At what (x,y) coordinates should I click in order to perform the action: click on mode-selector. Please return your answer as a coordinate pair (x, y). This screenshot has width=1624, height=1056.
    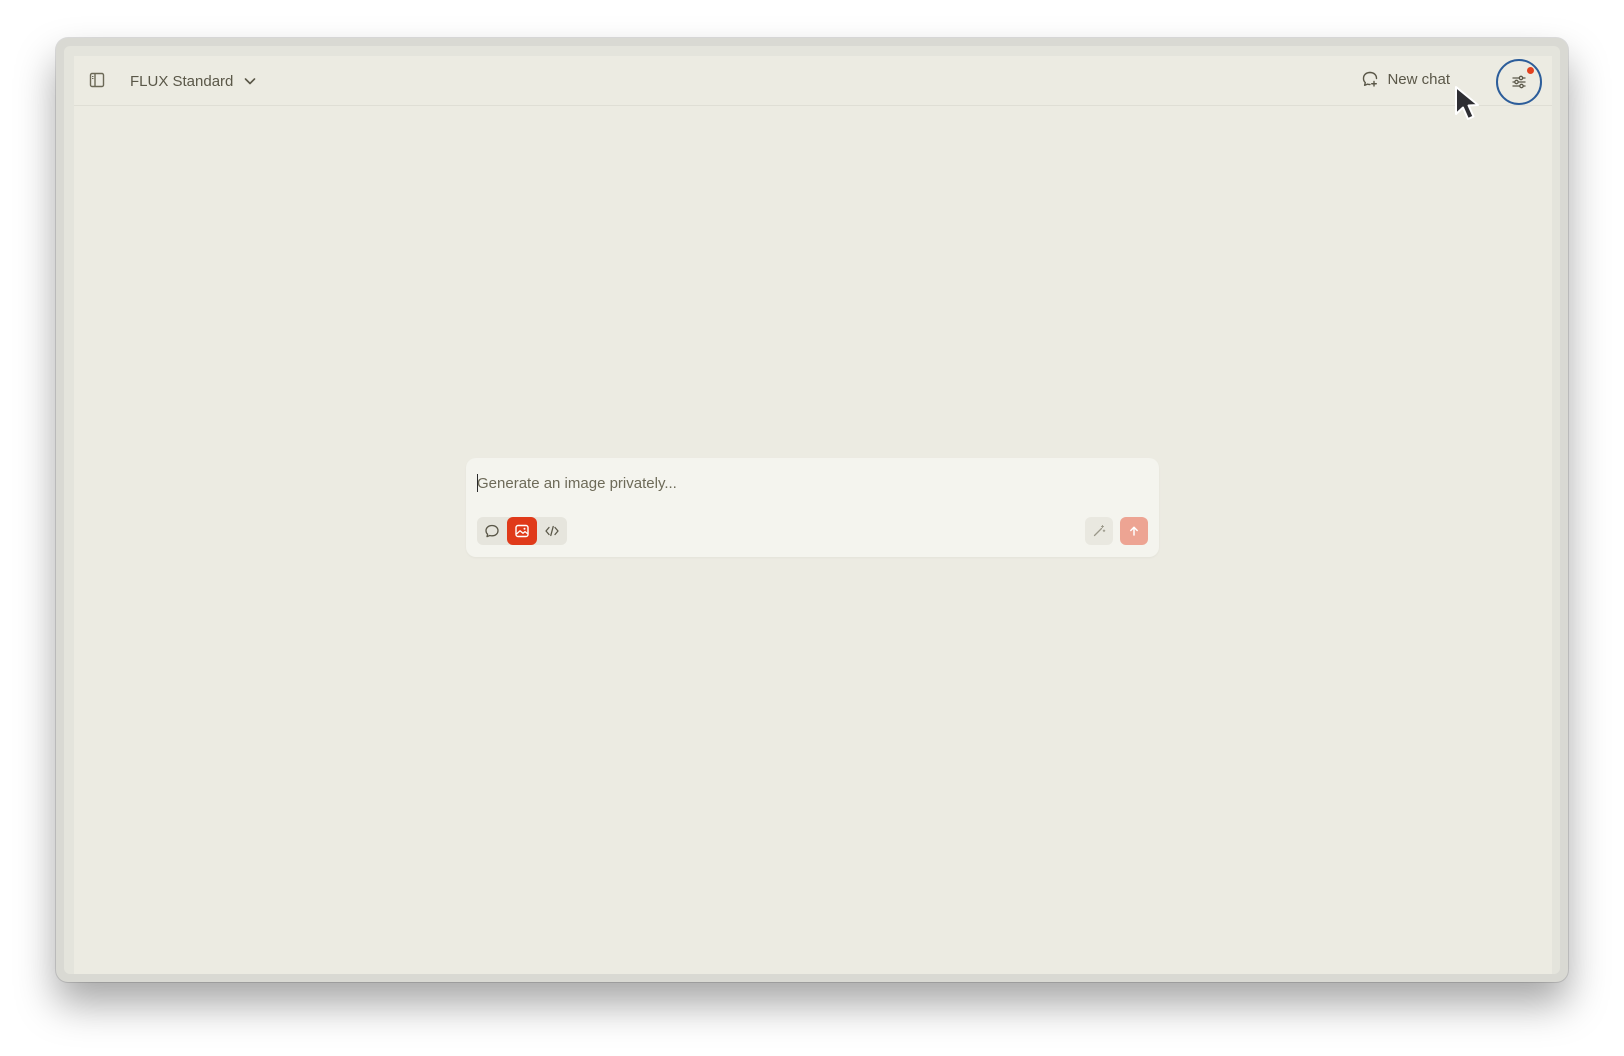
    Looking at the image, I should click on (522, 531).